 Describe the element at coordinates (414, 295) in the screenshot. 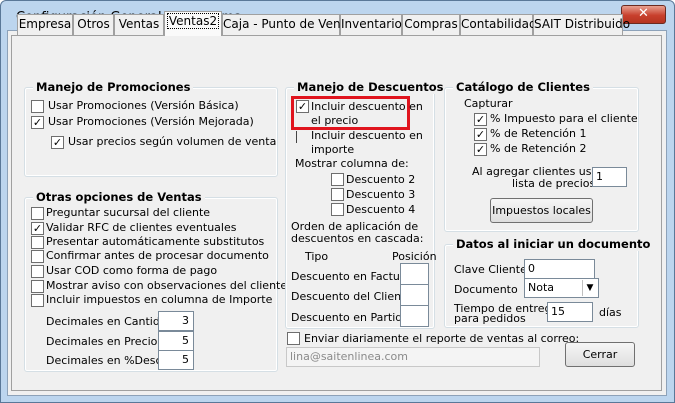

I see `descuento-cliente-input` at that location.